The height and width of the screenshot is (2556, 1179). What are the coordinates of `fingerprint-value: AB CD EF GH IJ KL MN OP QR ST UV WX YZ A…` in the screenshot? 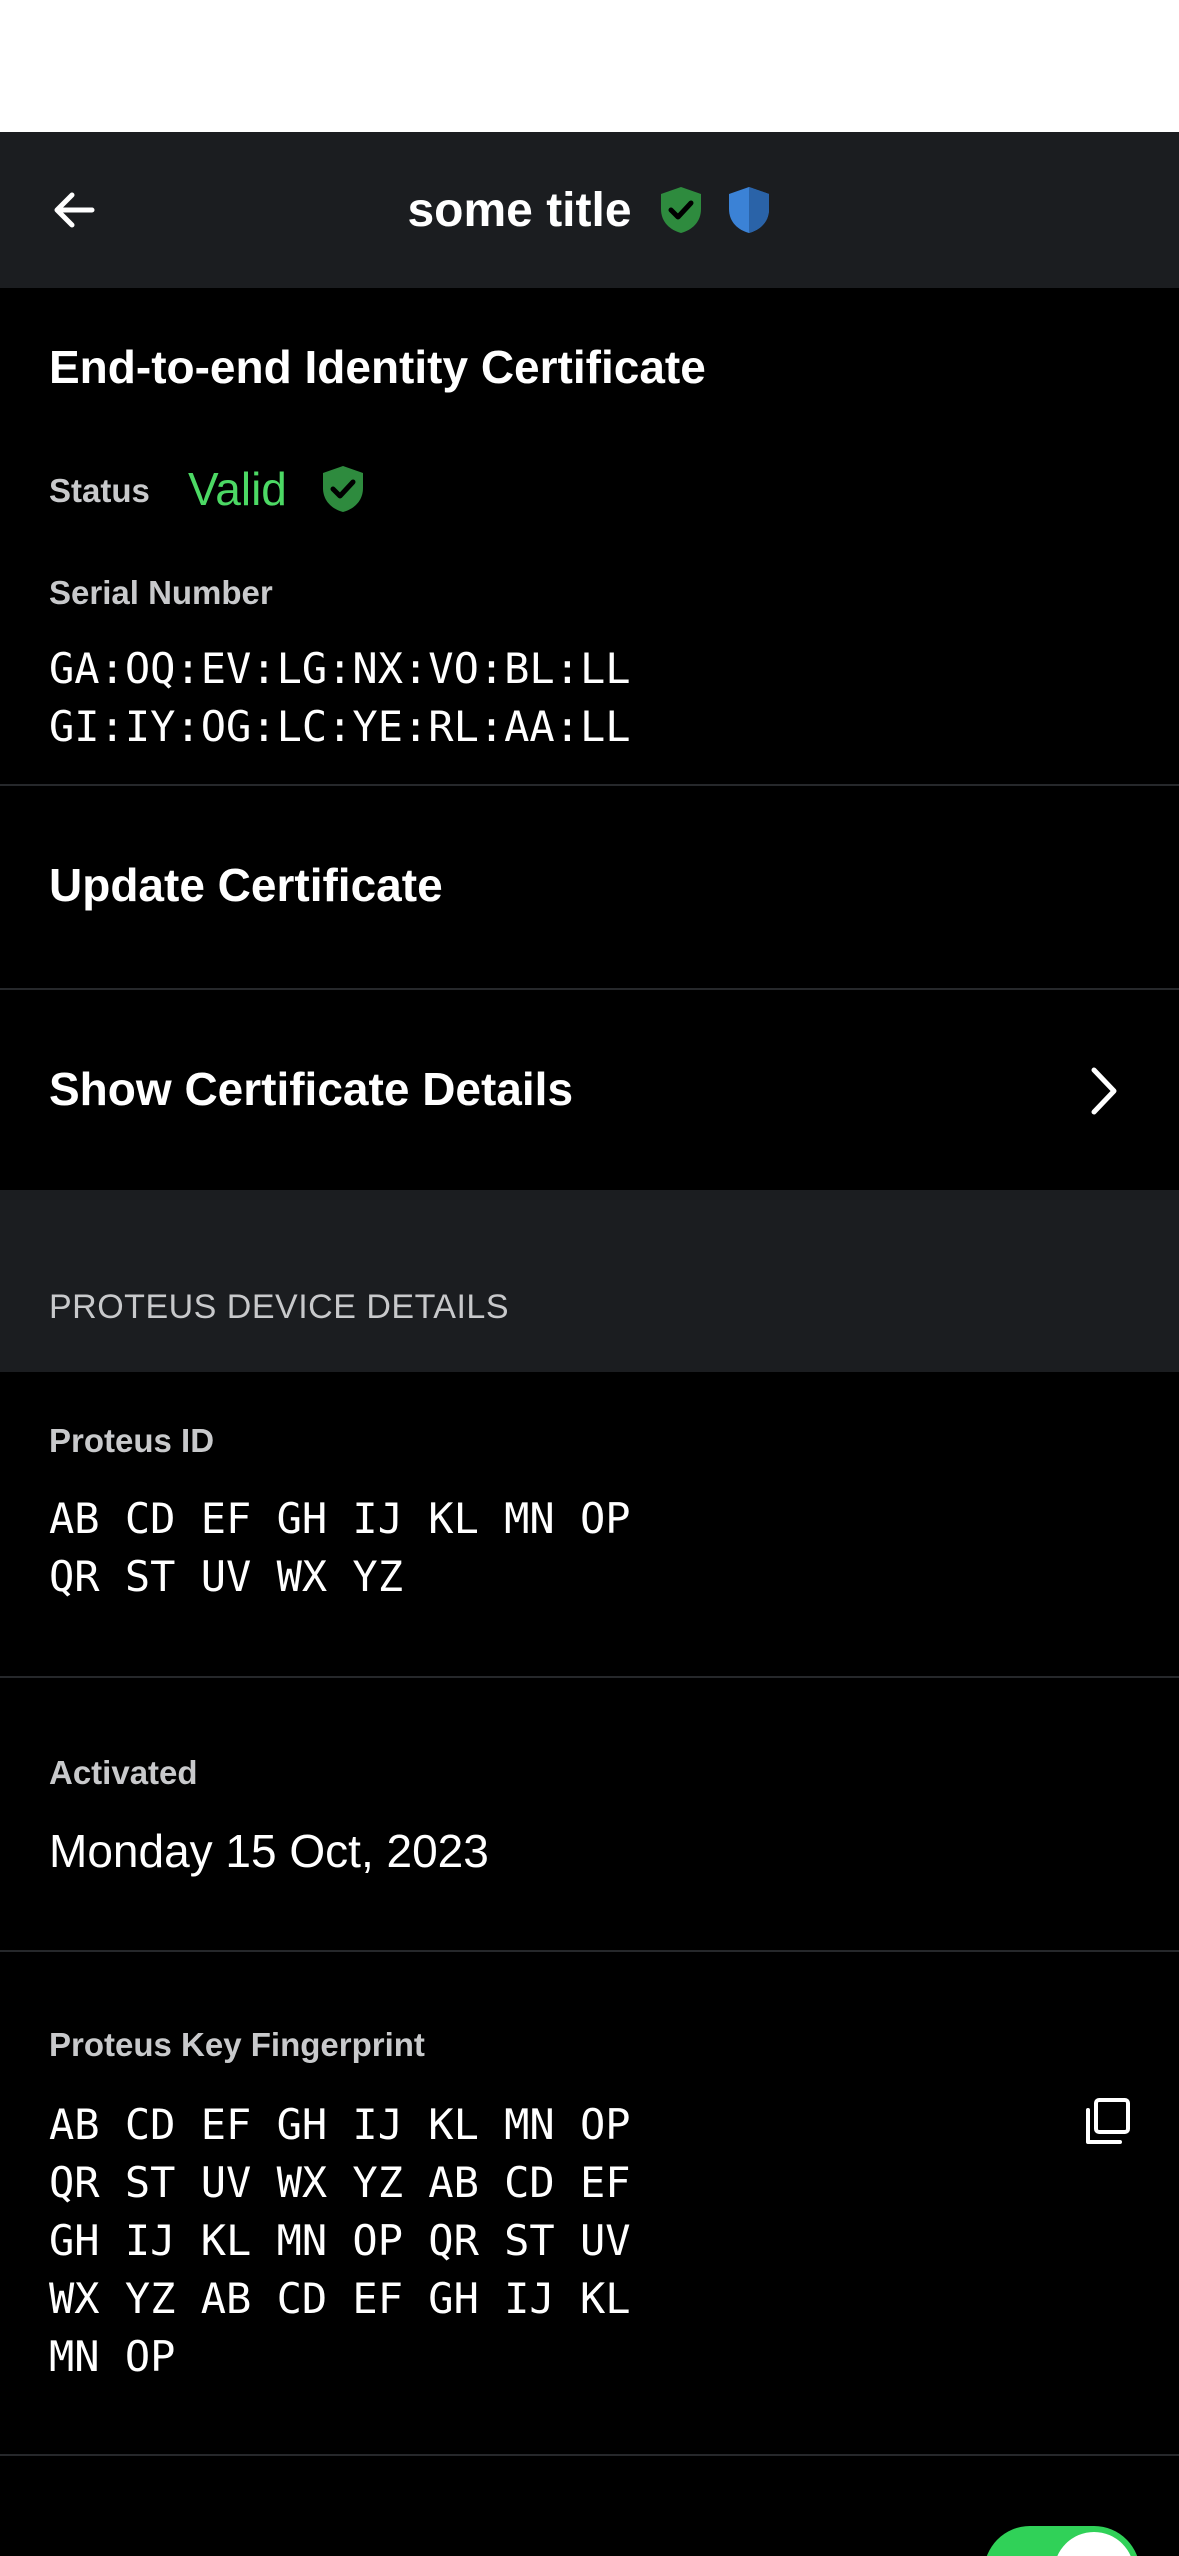 It's located at (340, 2240).